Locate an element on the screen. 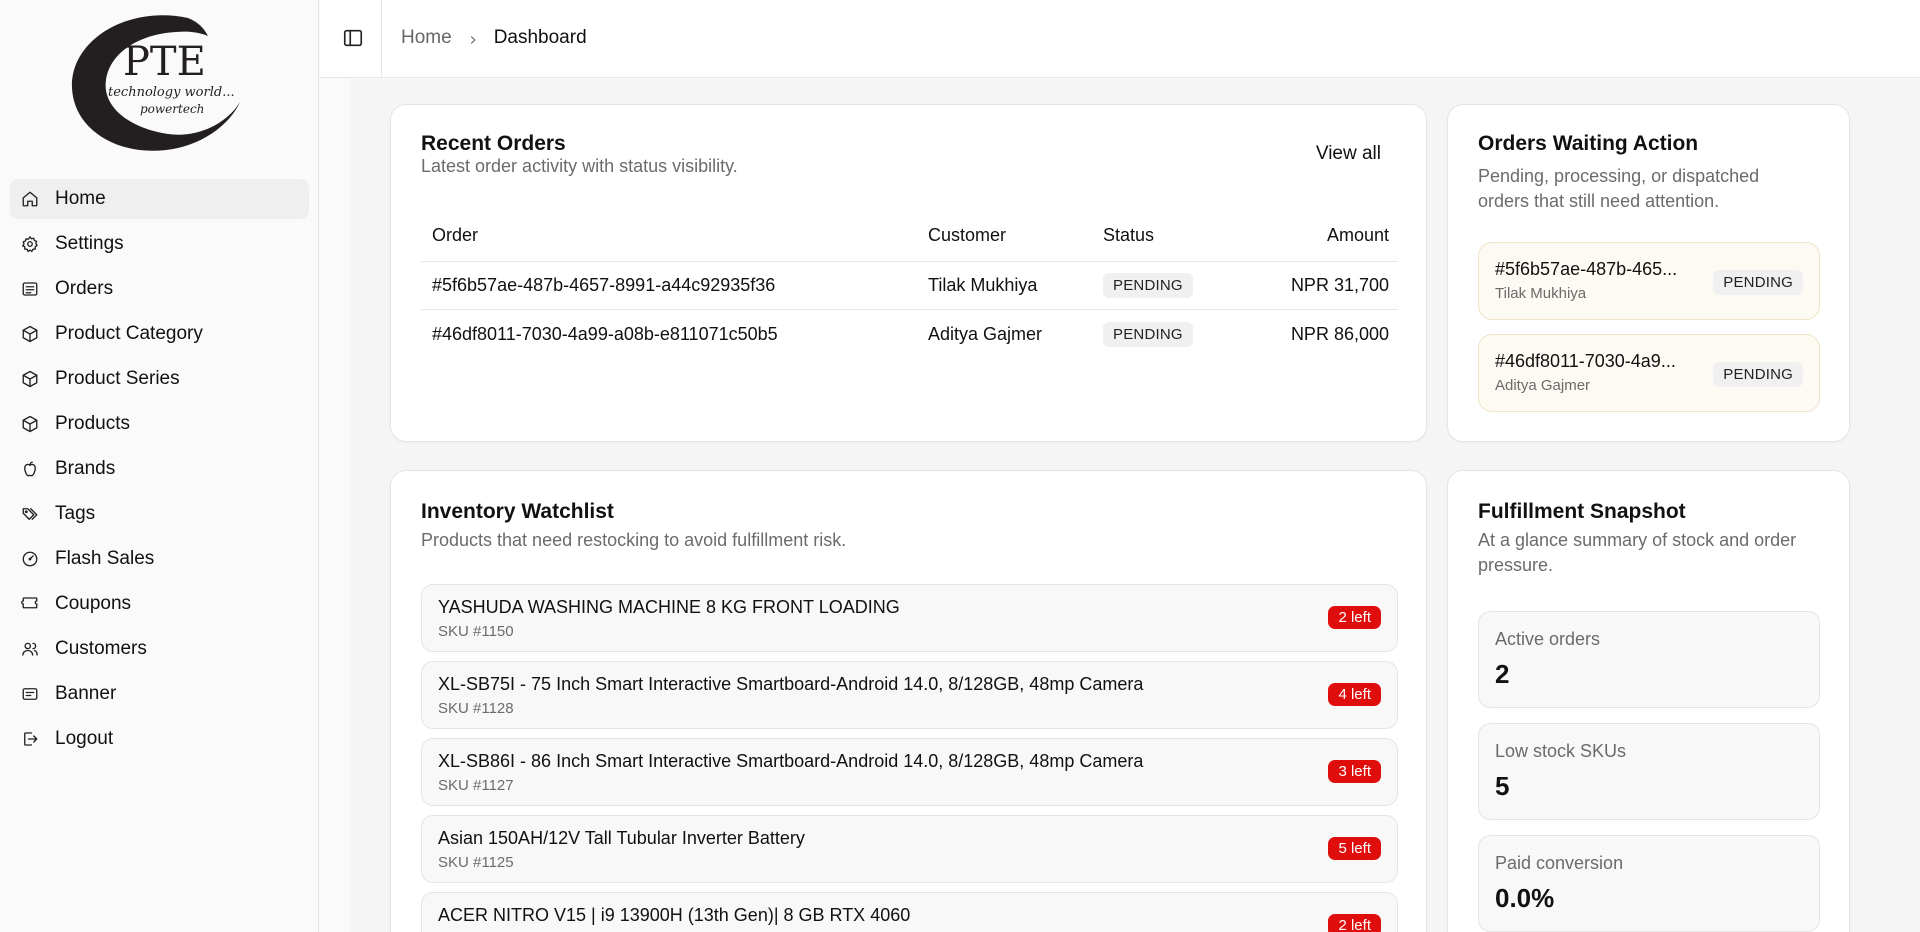 The width and height of the screenshot is (1920, 932). sidebar-item-orders: Orders is located at coordinates (159, 289).